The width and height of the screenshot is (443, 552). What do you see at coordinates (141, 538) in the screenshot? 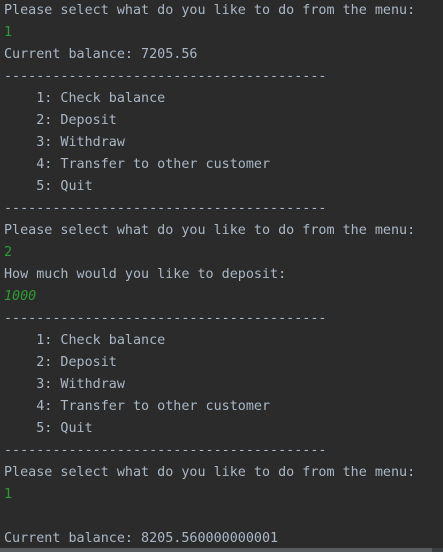
I see `console-line-balance: Current balance: 8205.560000000001` at bounding box center [141, 538].